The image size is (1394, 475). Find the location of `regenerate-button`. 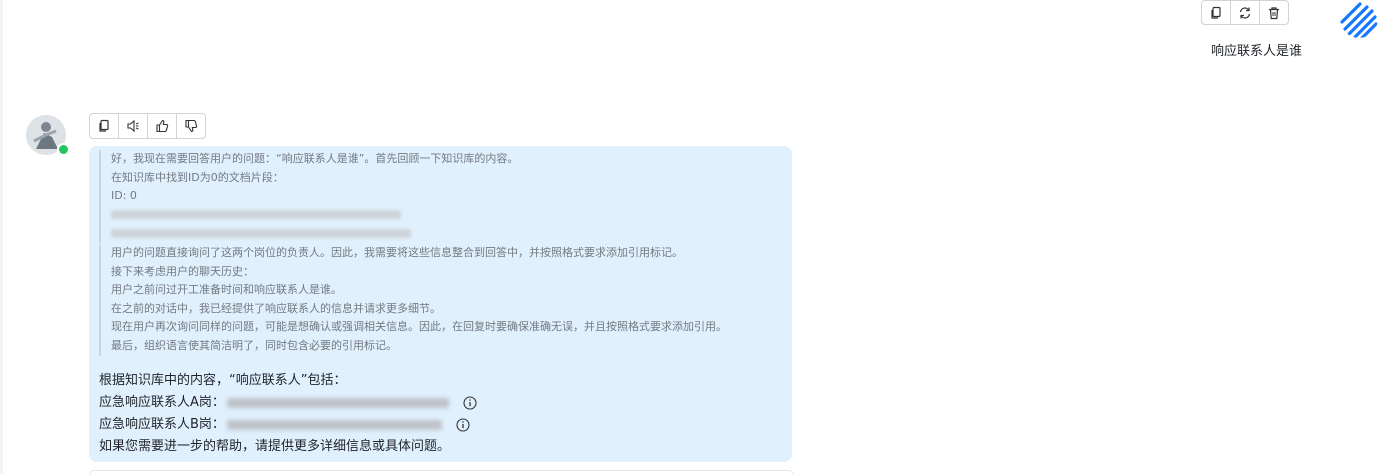

regenerate-button is located at coordinates (1245, 12).